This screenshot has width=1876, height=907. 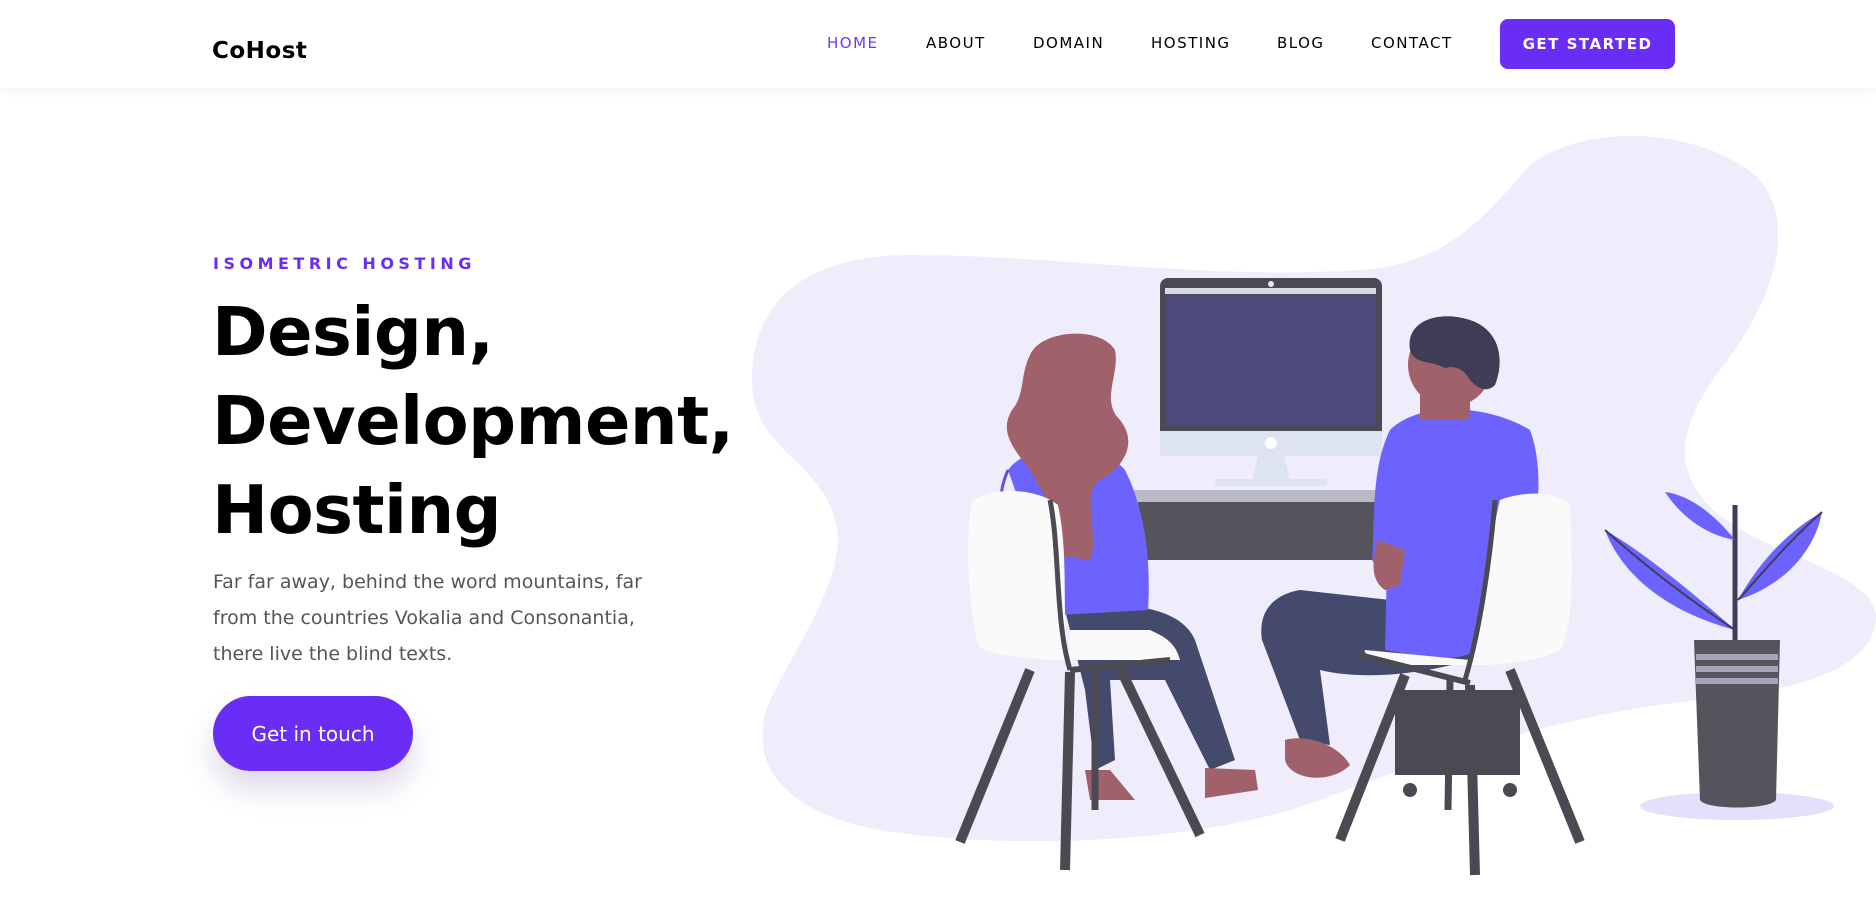 I want to click on nav-link-about: ABOUT, so click(x=956, y=43).